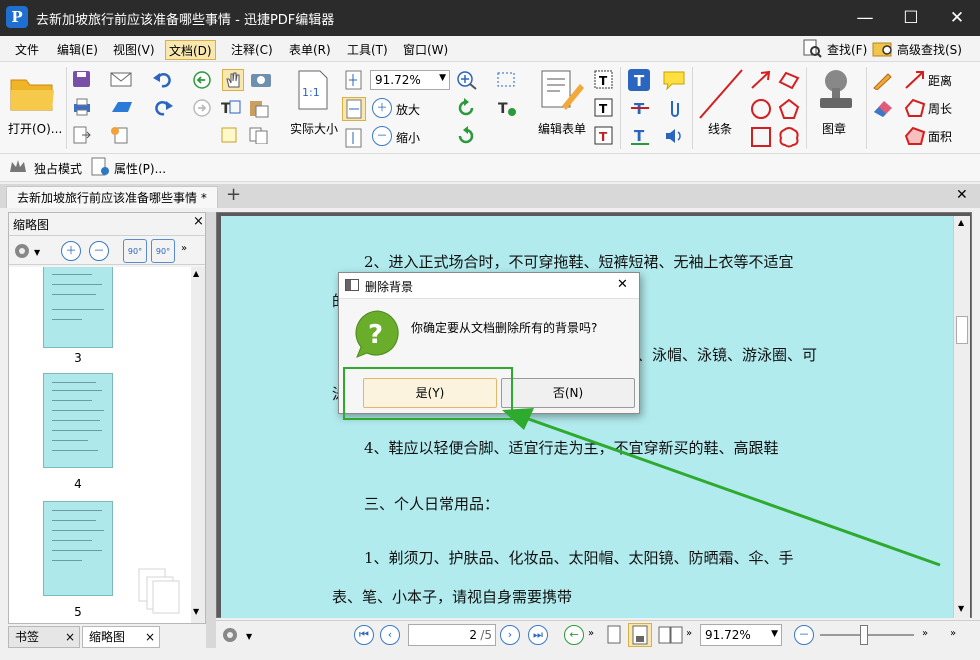 The height and width of the screenshot is (660, 980). What do you see at coordinates (506, 107) in the screenshot?
I see `text-field-icon: T` at bounding box center [506, 107].